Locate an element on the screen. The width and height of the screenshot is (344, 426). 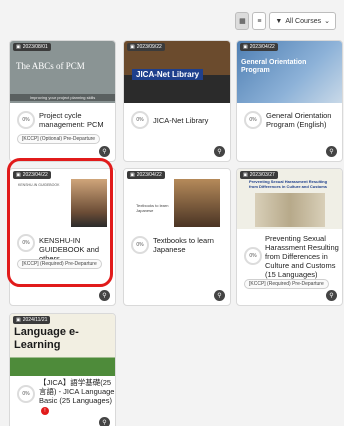
alert-badge: ! is located at coordinates (45, 411).